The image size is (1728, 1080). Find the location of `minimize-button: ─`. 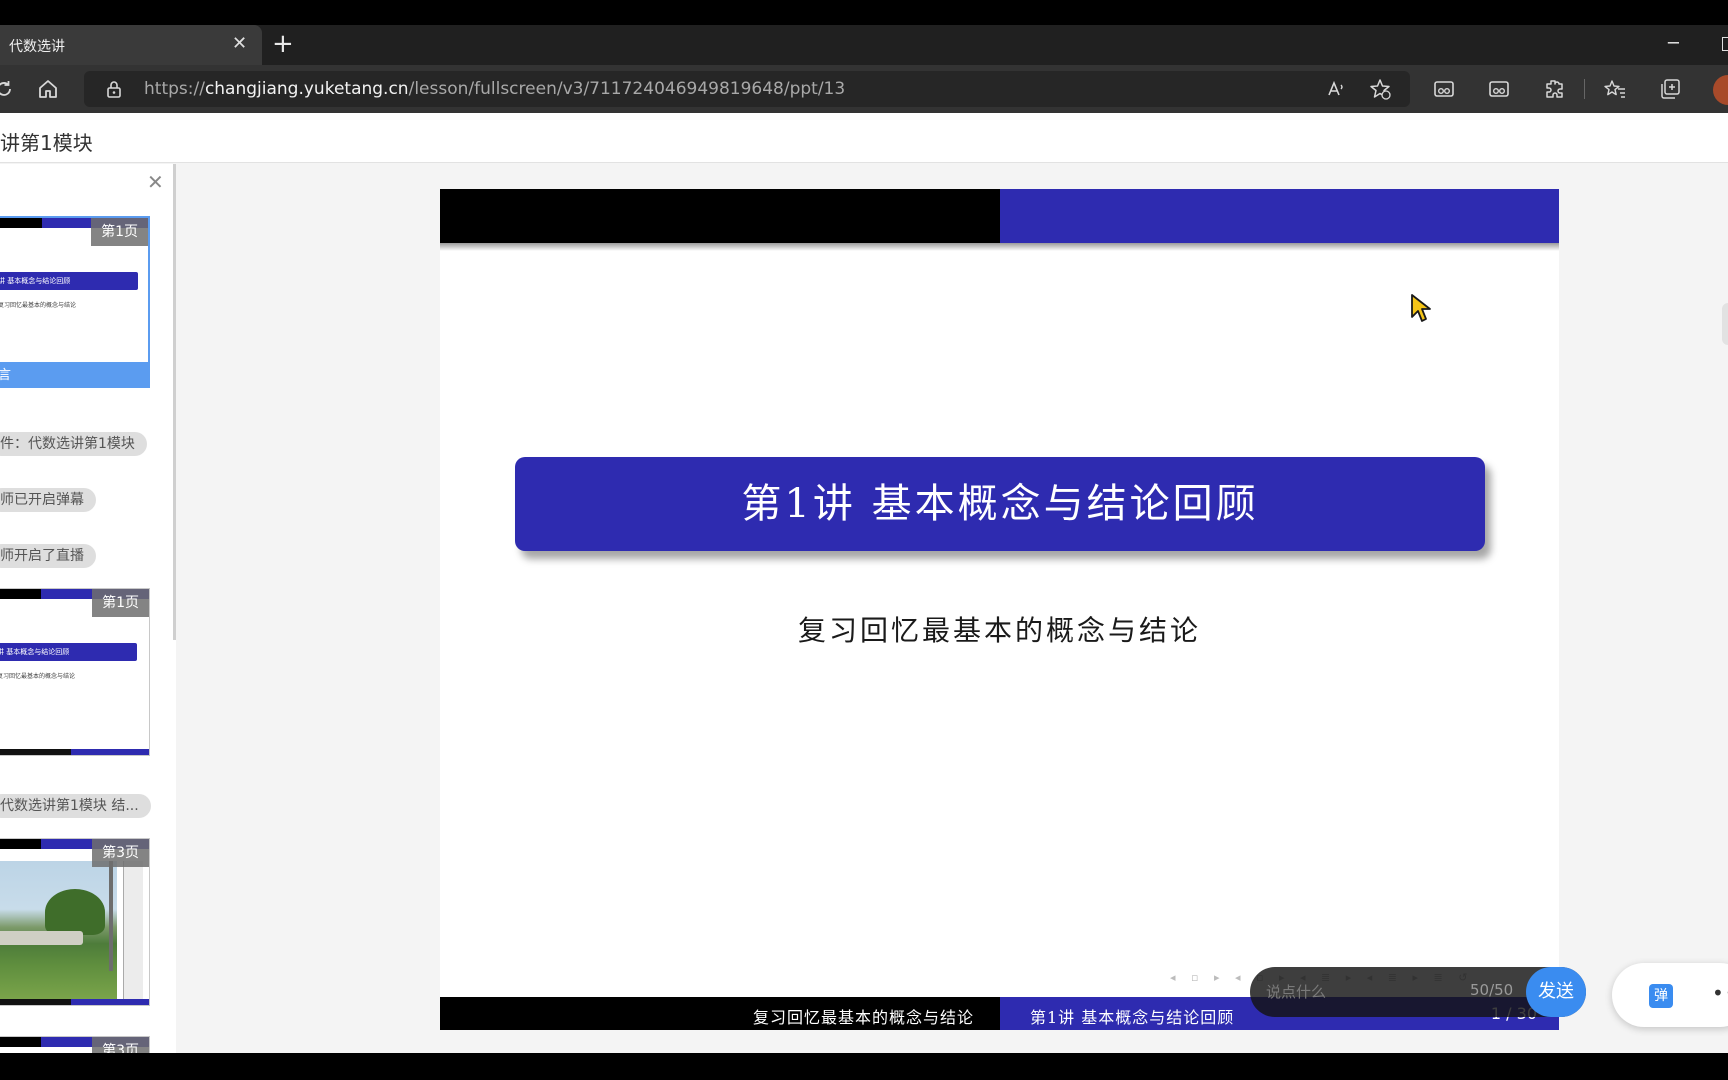

minimize-button: ─ is located at coordinates (1673, 43).